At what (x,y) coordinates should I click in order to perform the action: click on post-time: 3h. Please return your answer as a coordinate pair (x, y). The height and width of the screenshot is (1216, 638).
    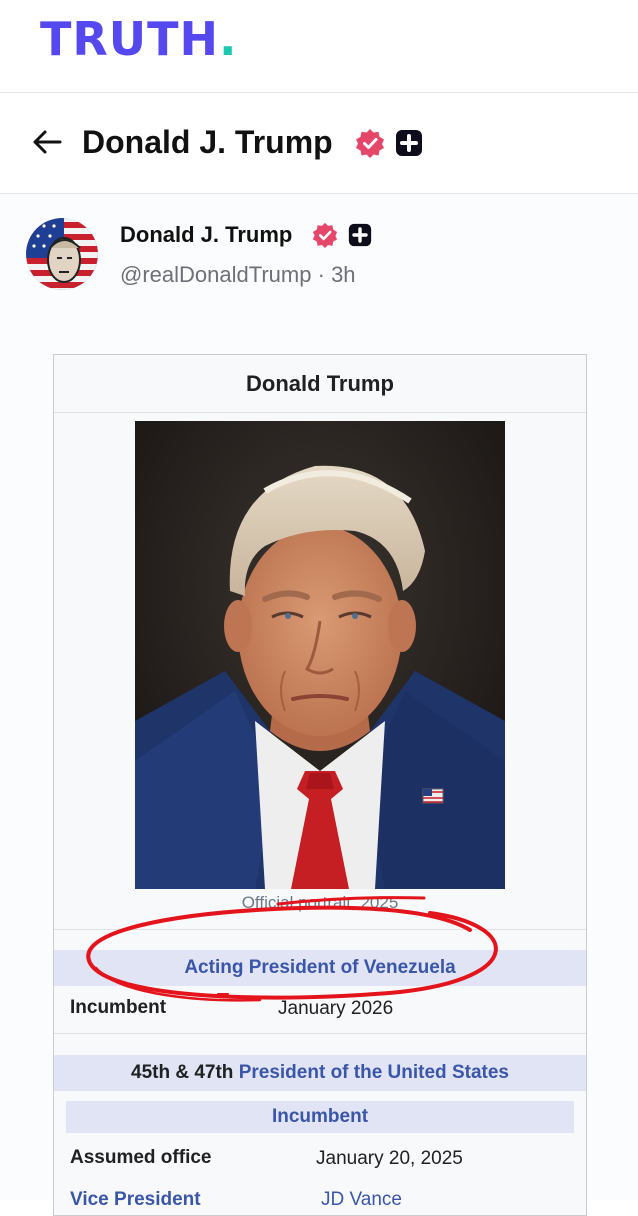
    Looking at the image, I should click on (343, 274).